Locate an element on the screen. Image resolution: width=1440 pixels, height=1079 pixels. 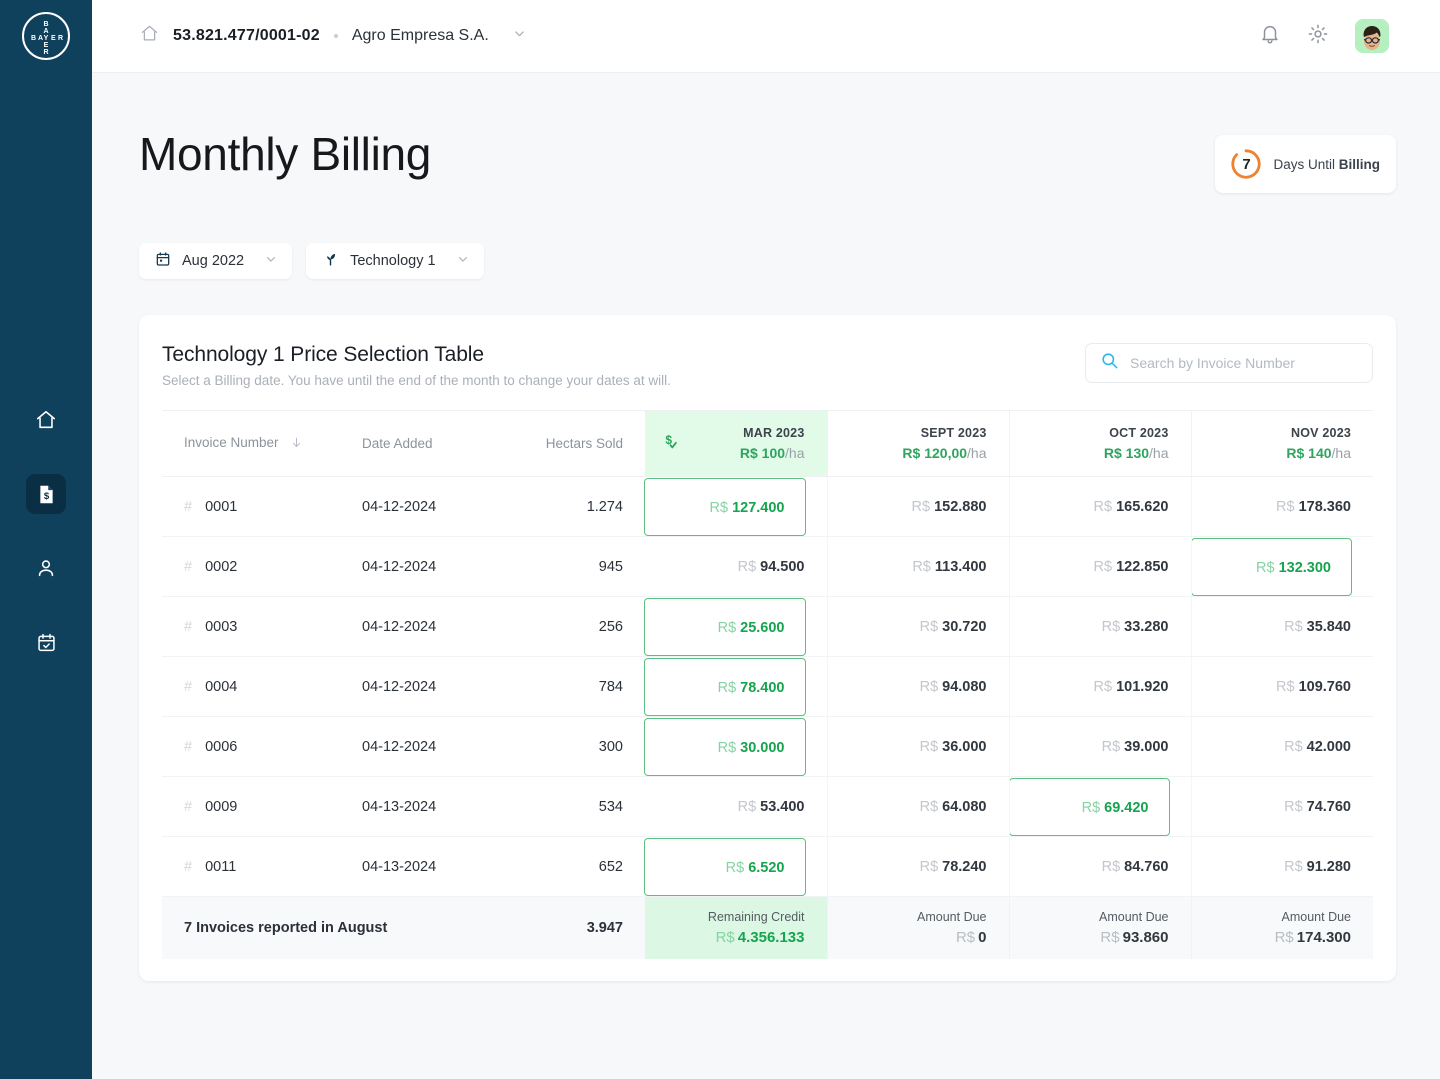
cell-price-nov-2023: R$ 42.000 is located at coordinates (1281, 746).